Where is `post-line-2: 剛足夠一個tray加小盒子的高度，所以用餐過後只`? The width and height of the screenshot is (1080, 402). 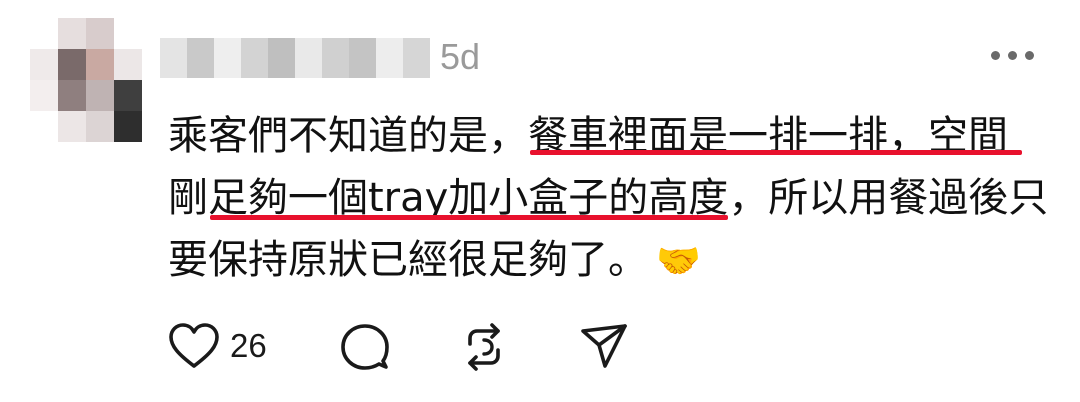 post-line-2: 剛足夠一個tray加小盒子的高度，所以用餐過後只 is located at coordinates (618, 201).